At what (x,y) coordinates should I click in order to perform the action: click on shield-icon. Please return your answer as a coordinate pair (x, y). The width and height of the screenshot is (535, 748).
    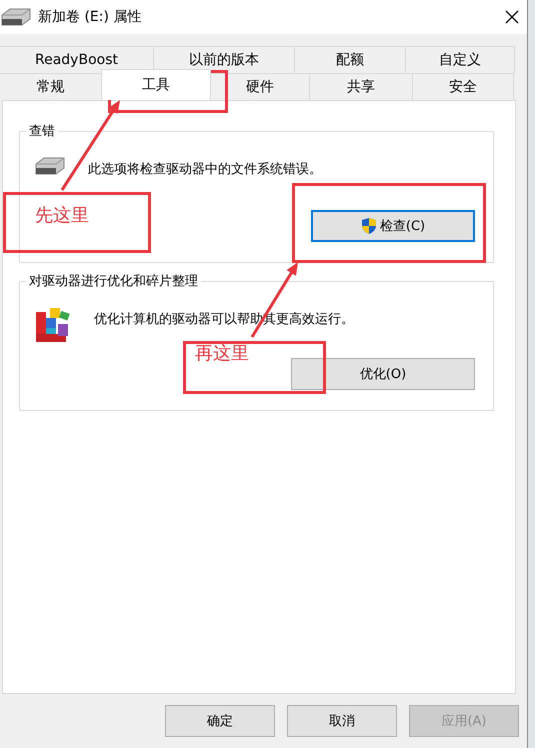
    Looking at the image, I should click on (368, 226).